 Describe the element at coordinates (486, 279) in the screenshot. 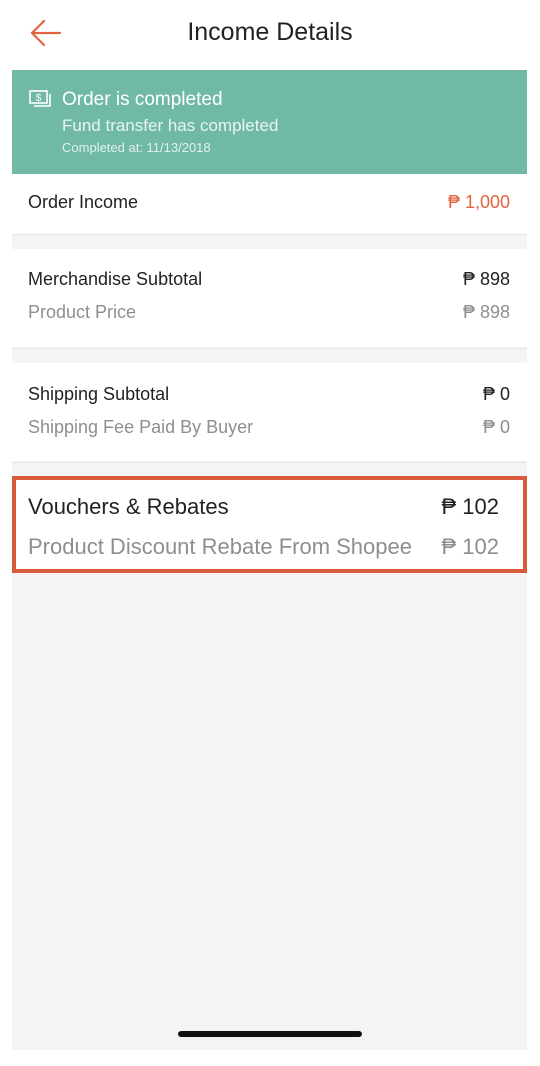

I see `merchandise-subtotal-amount: ₱ 898` at that location.